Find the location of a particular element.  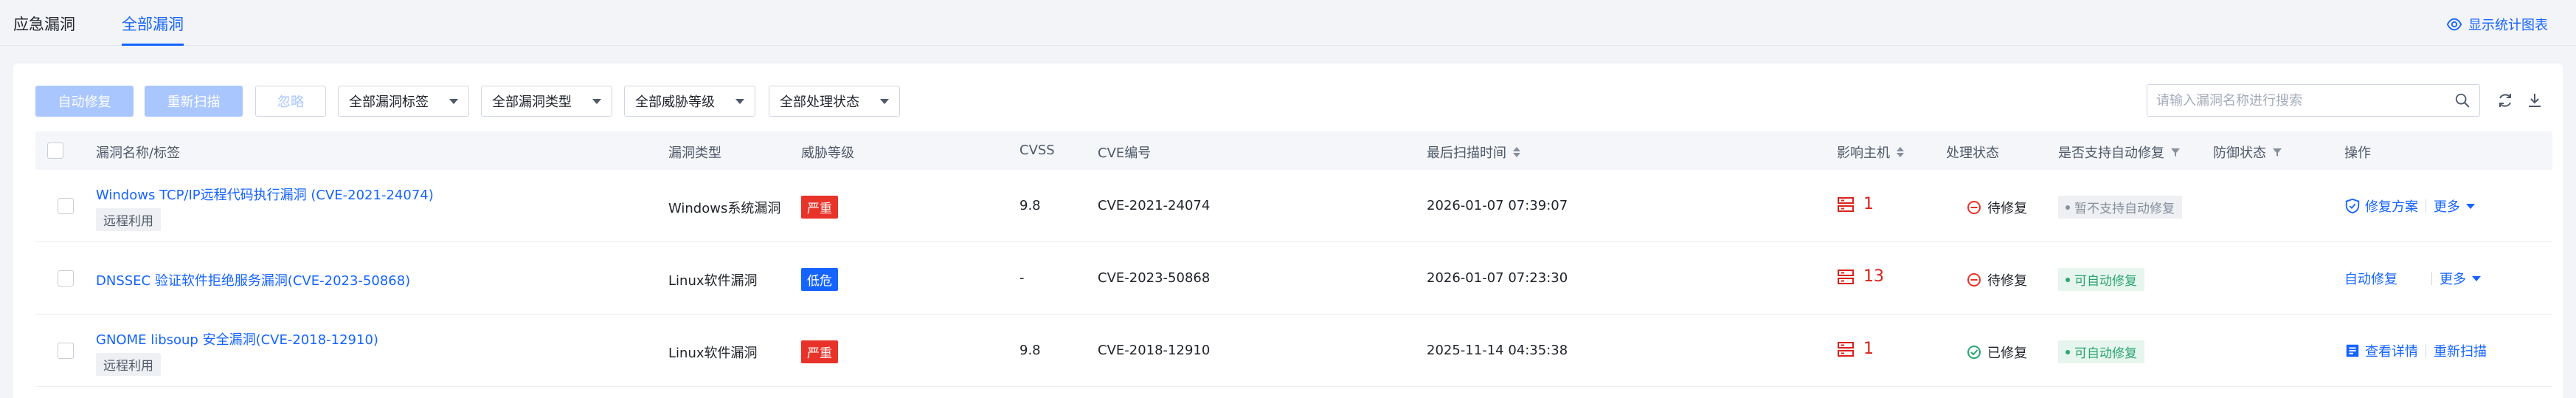

status: 已修复 is located at coordinates (1997, 352).